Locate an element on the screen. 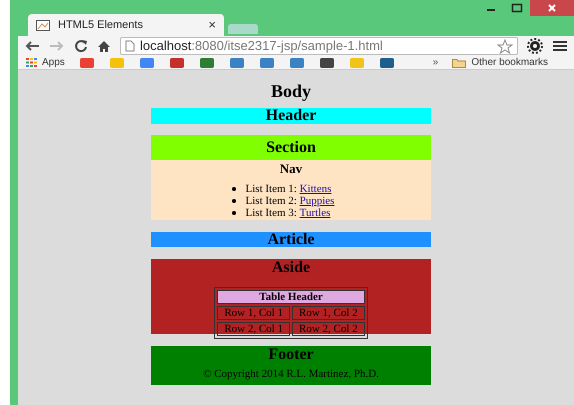 The image size is (574, 405). copyright-text: © Copyright 2014 R.L. Martinez, Ph.D. is located at coordinates (291, 374).